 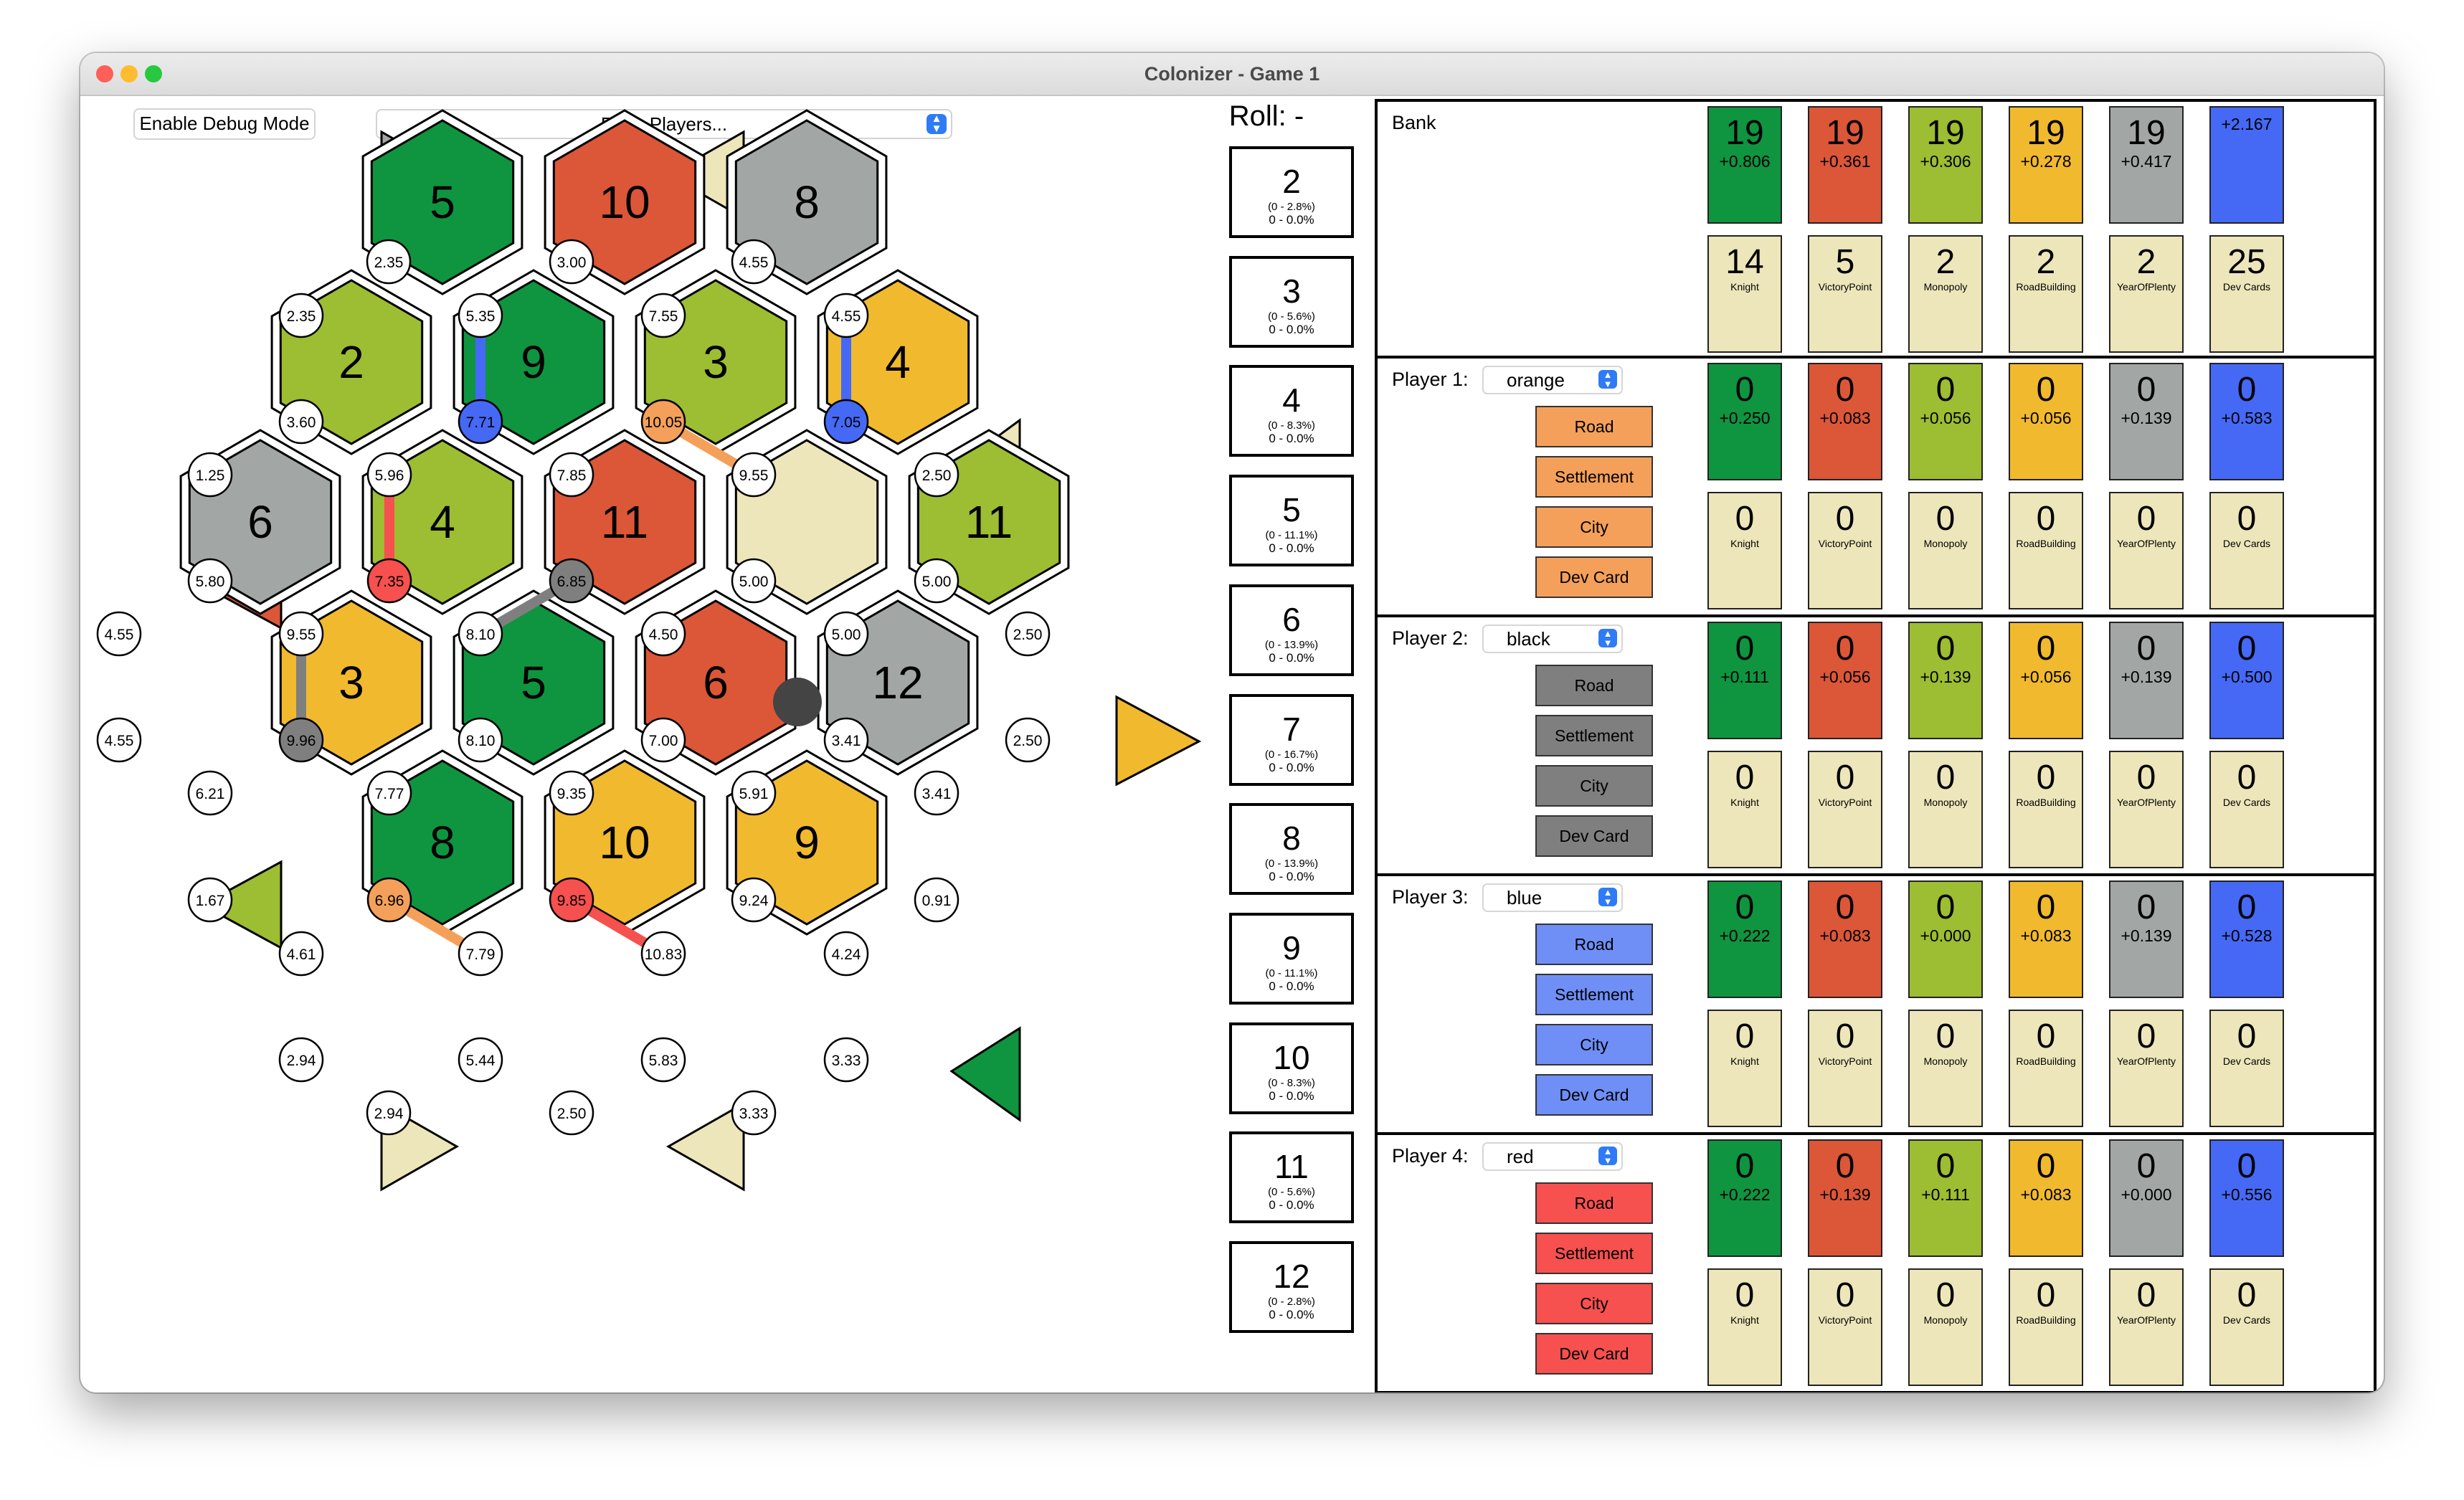 What do you see at coordinates (210, 793) in the screenshot?
I see `vertex-node: 6.21` at bounding box center [210, 793].